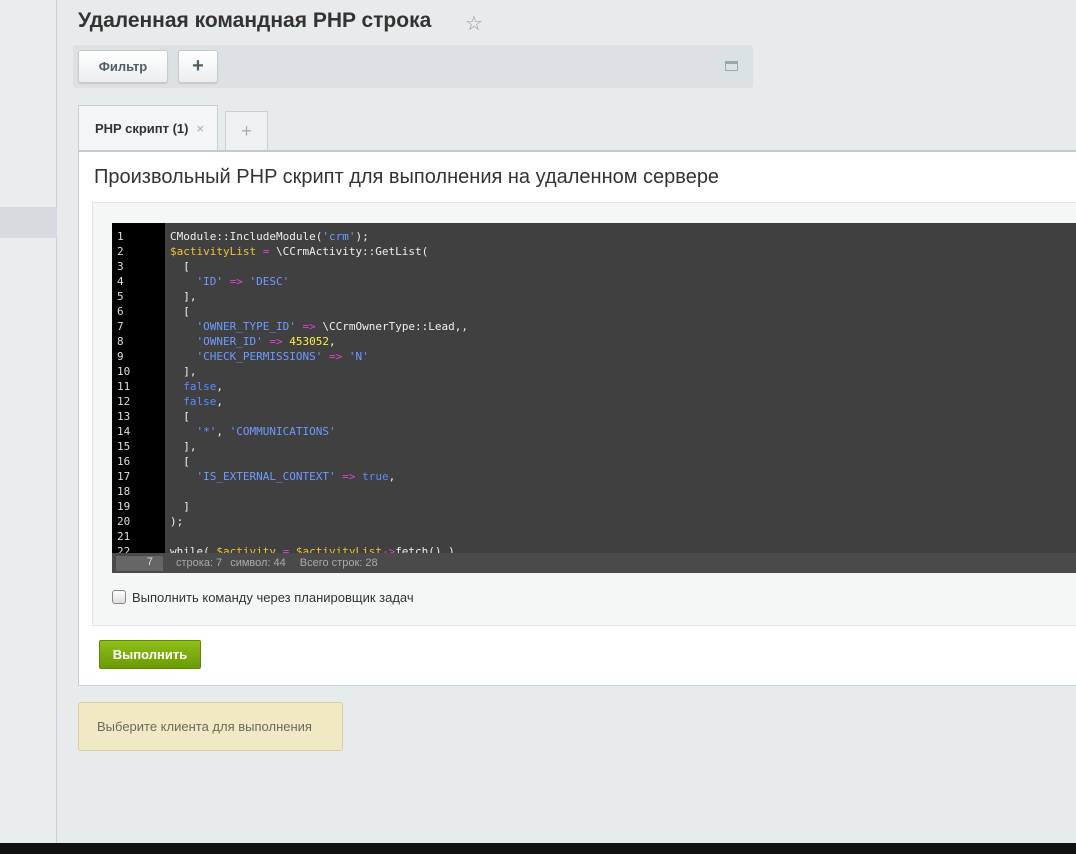  What do you see at coordinates (594, 251) in the screenshot?
I see `code-line: 2 $activityList = \CCrmActivity::GetList(` at bounding box center [594, 251].